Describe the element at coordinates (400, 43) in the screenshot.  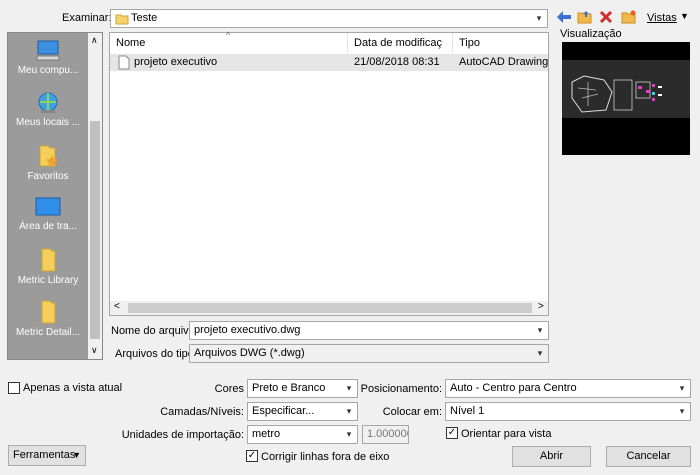
I see `column-header-date: Data de modificaç` at that location.